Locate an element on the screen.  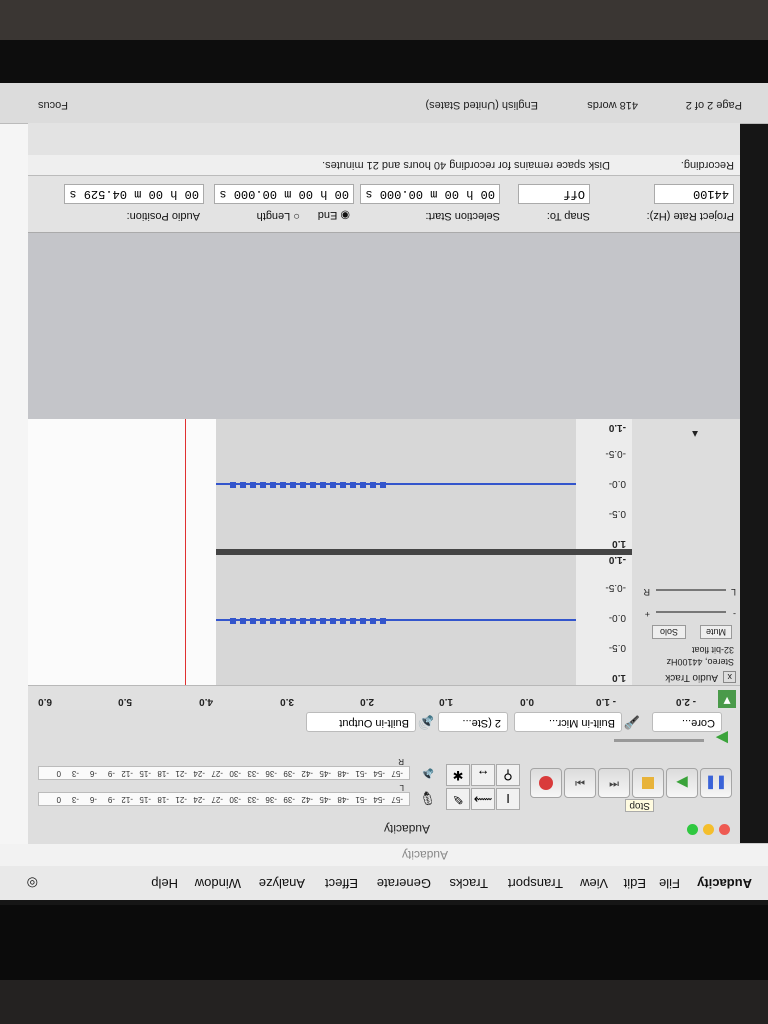
i-beam-icon: I is located at coordinates (508, 799).